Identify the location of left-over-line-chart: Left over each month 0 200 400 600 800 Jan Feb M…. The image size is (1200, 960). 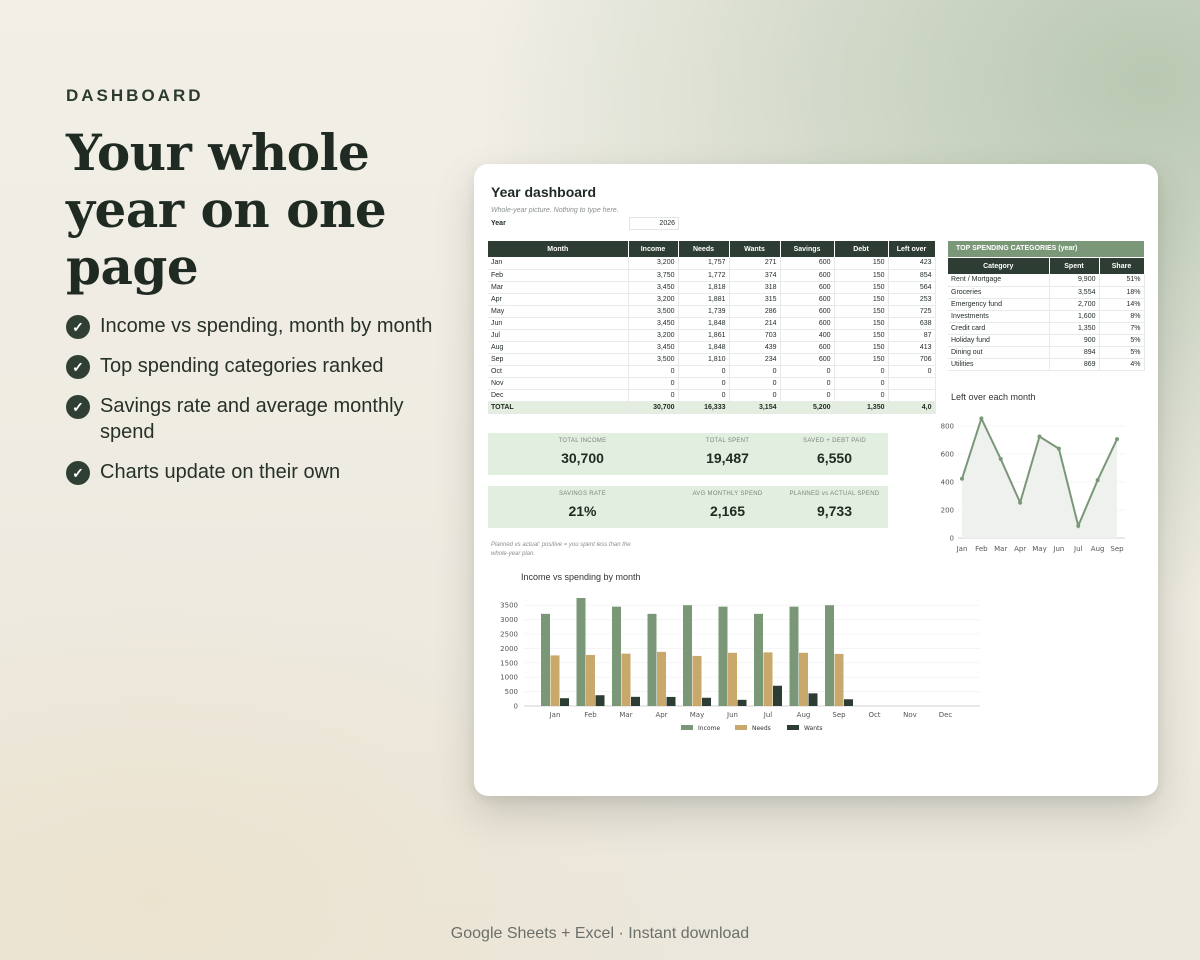
(1033, 472).